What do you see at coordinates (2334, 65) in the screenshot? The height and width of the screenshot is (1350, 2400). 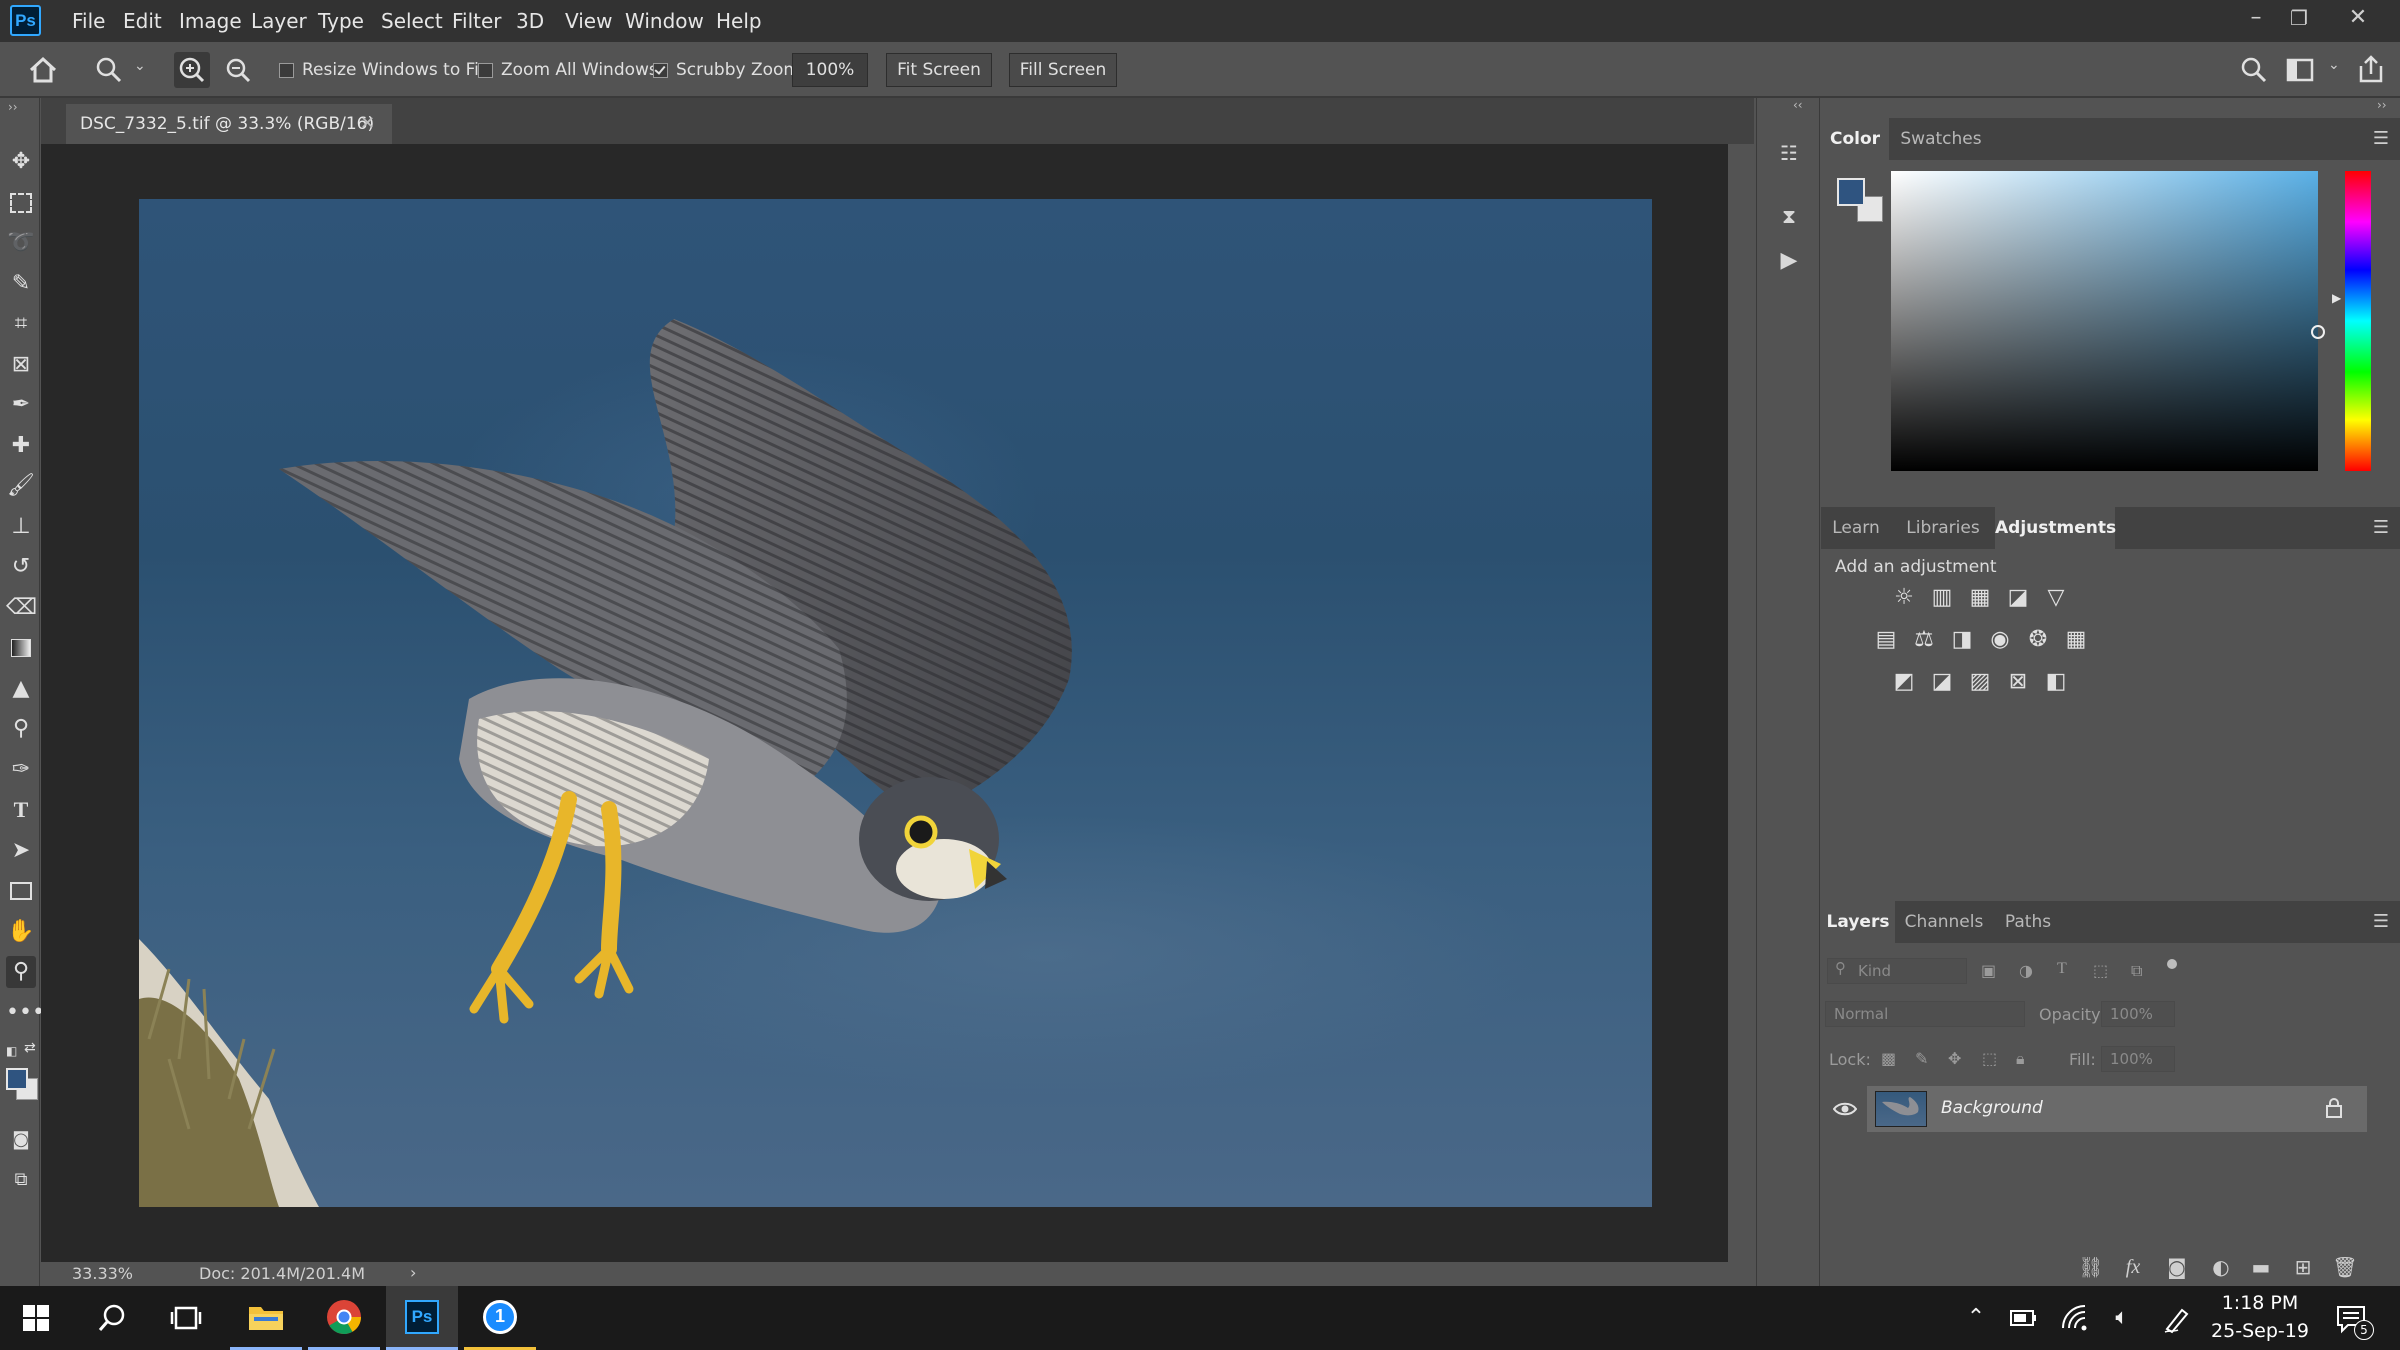 I see `workspace-chevron-icon: ⌄` at bounding box center [2334, 65].